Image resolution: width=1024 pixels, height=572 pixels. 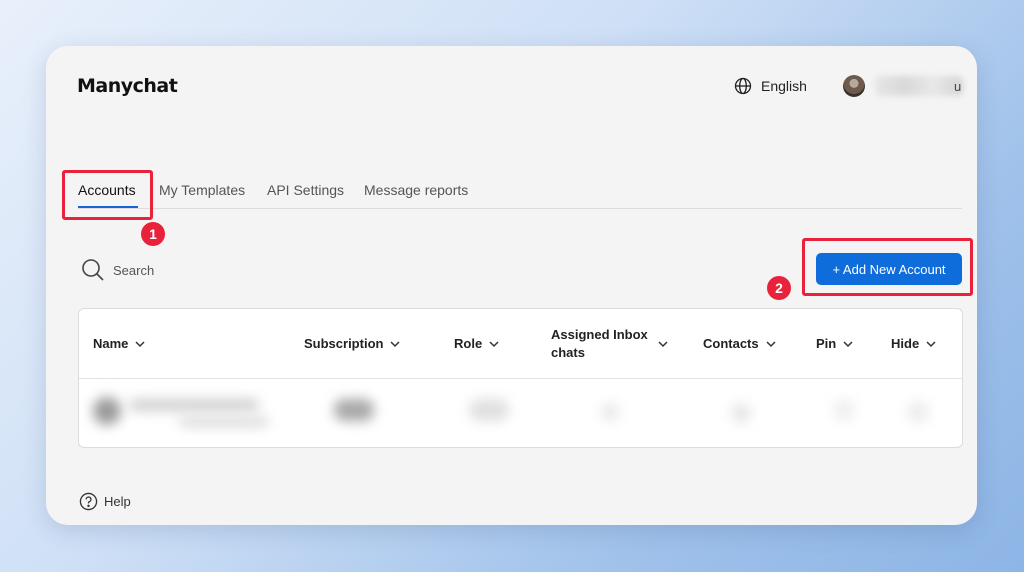 I want to click on globe-icon, so click(x=743, y=86).